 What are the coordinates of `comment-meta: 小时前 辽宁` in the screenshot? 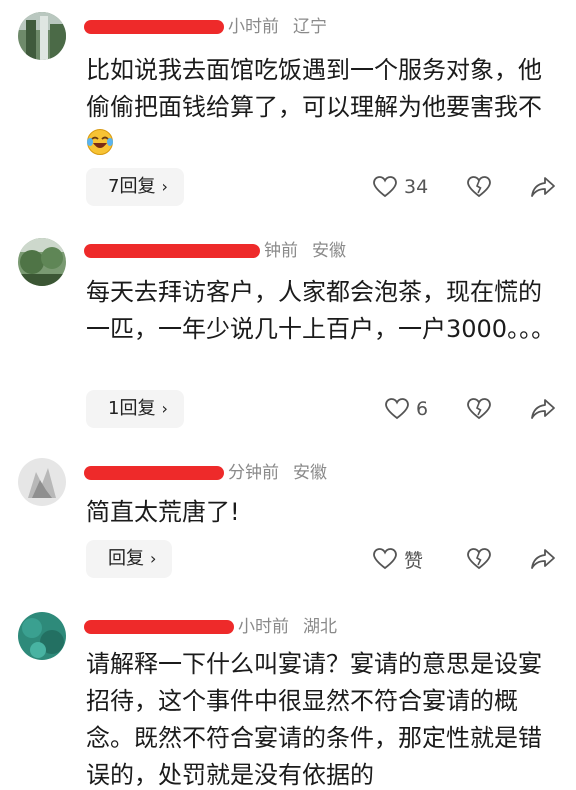 It's located at (205, 27).